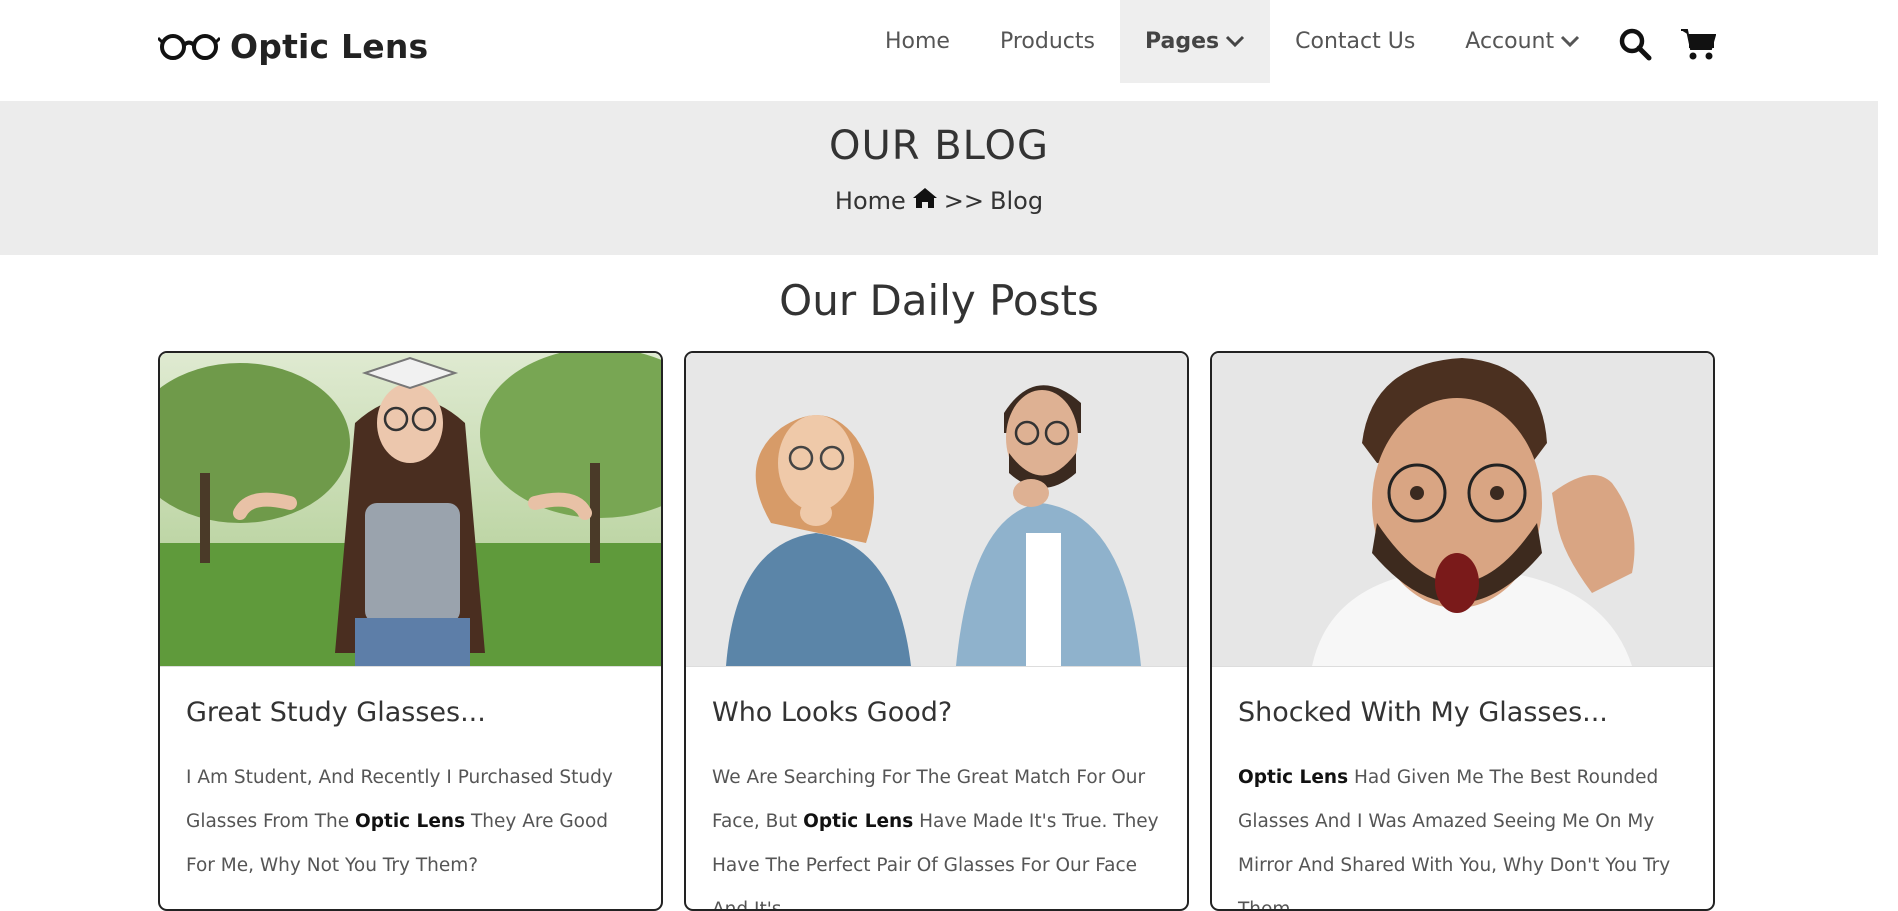 Image resolution: width=1898 pixels, height=911 pixels. Describe the element at coordinates (1667, 46) in the screenshot. I see `header-actions` at that location.